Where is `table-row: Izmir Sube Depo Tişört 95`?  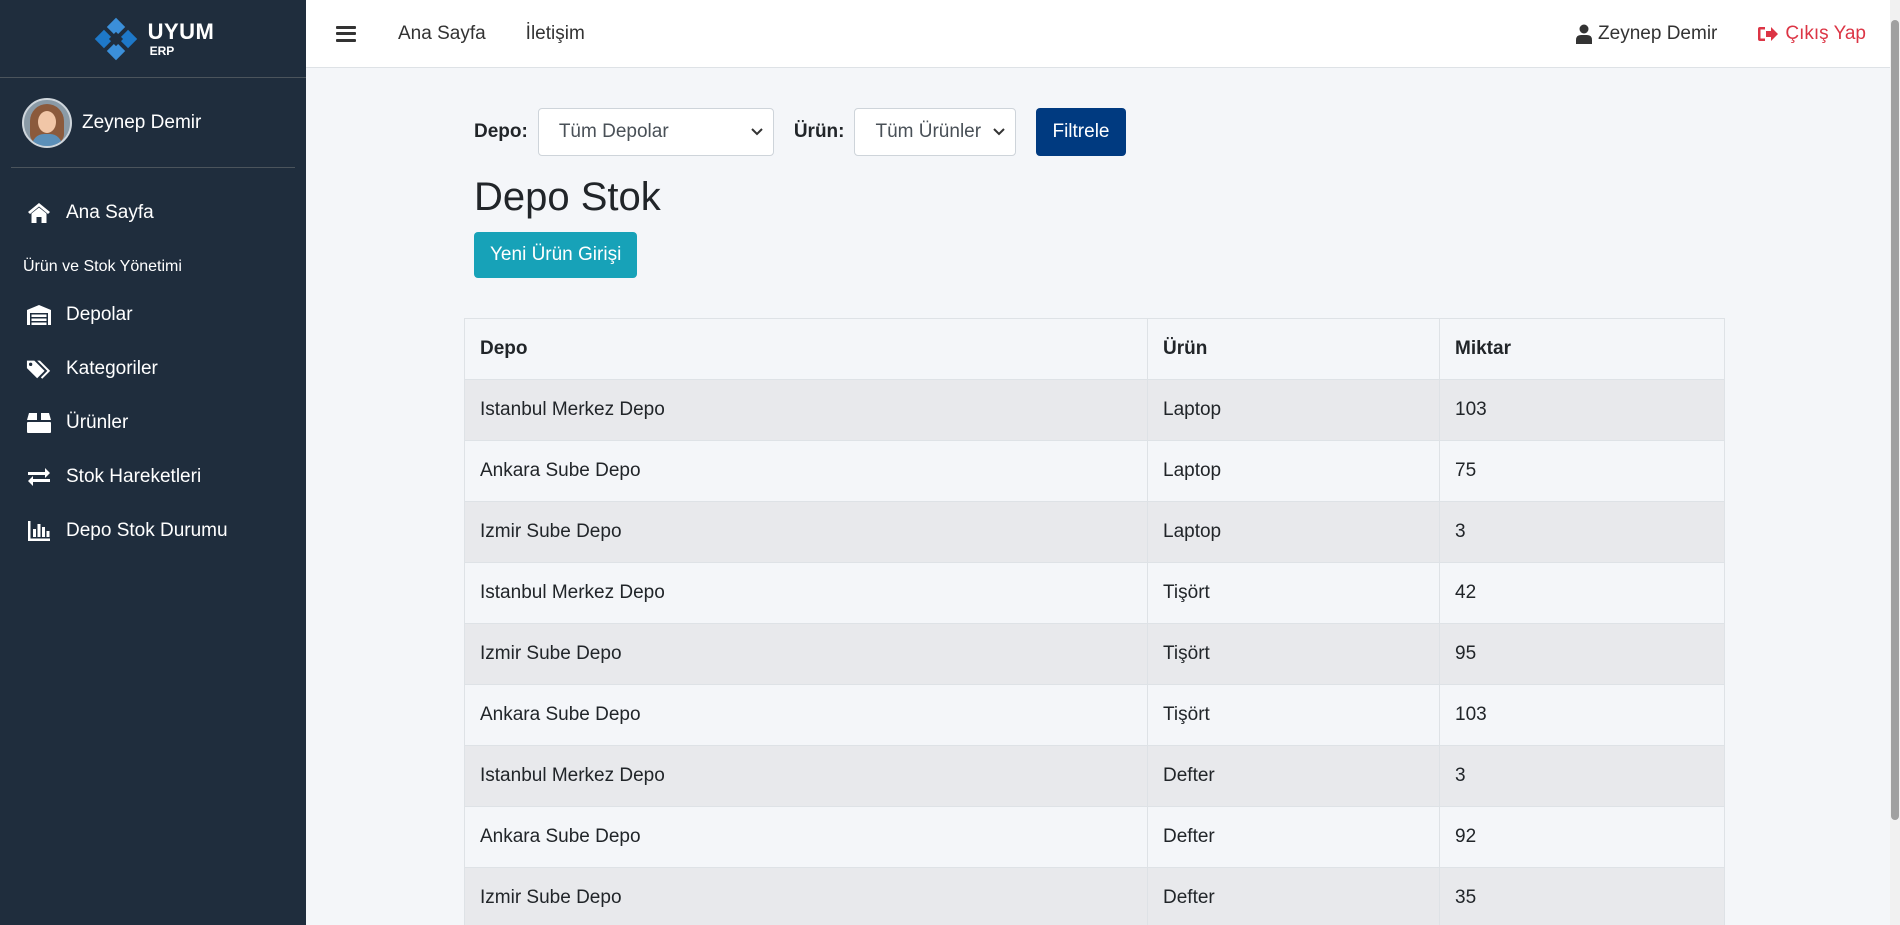 table-row: Izmir Sube Depo Tişört 95 is located at coordinates (1094, 654).